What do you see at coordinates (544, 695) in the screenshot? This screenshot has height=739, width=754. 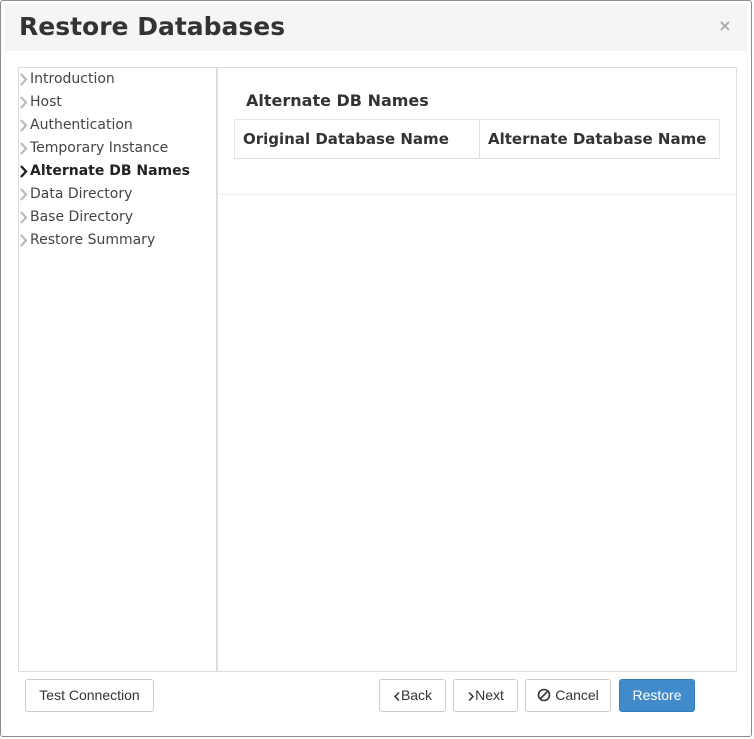 I see `ban-icon` at bounding box center [544, 695].